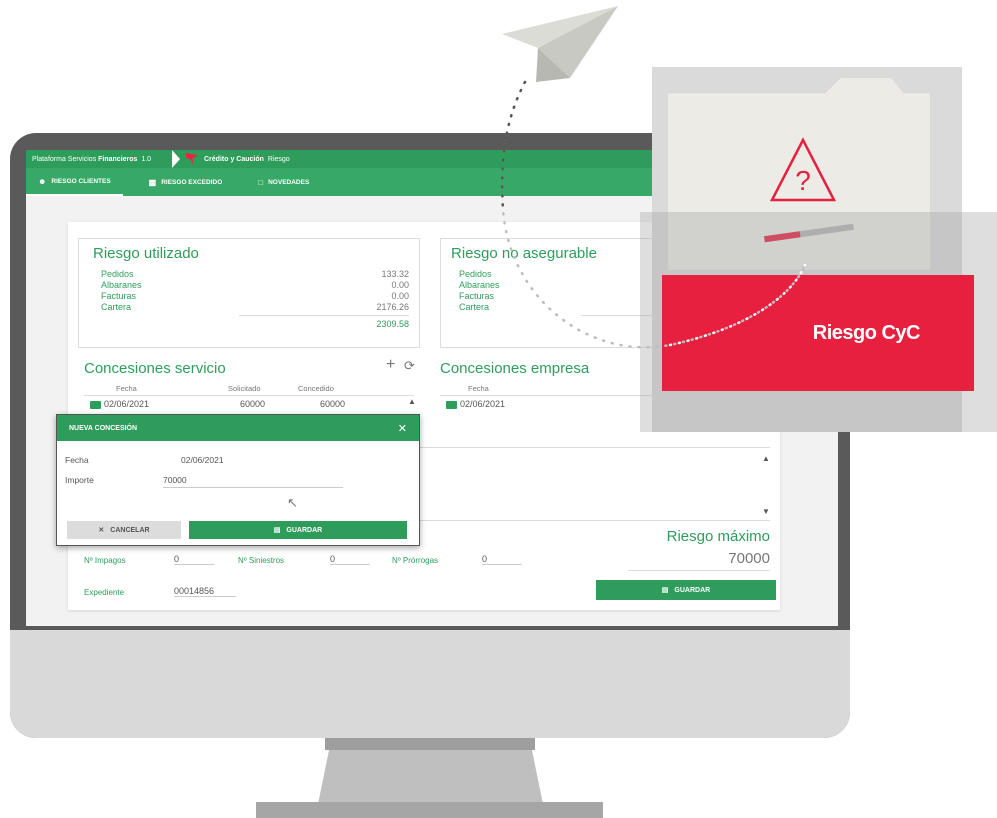 The width and height of the screenshot is (997, 818). What do you see at coordinates (234, 159) in the screenshot?
I see `breadcrumb-product: Crédito y Caución` at bounding box center [234, 159].